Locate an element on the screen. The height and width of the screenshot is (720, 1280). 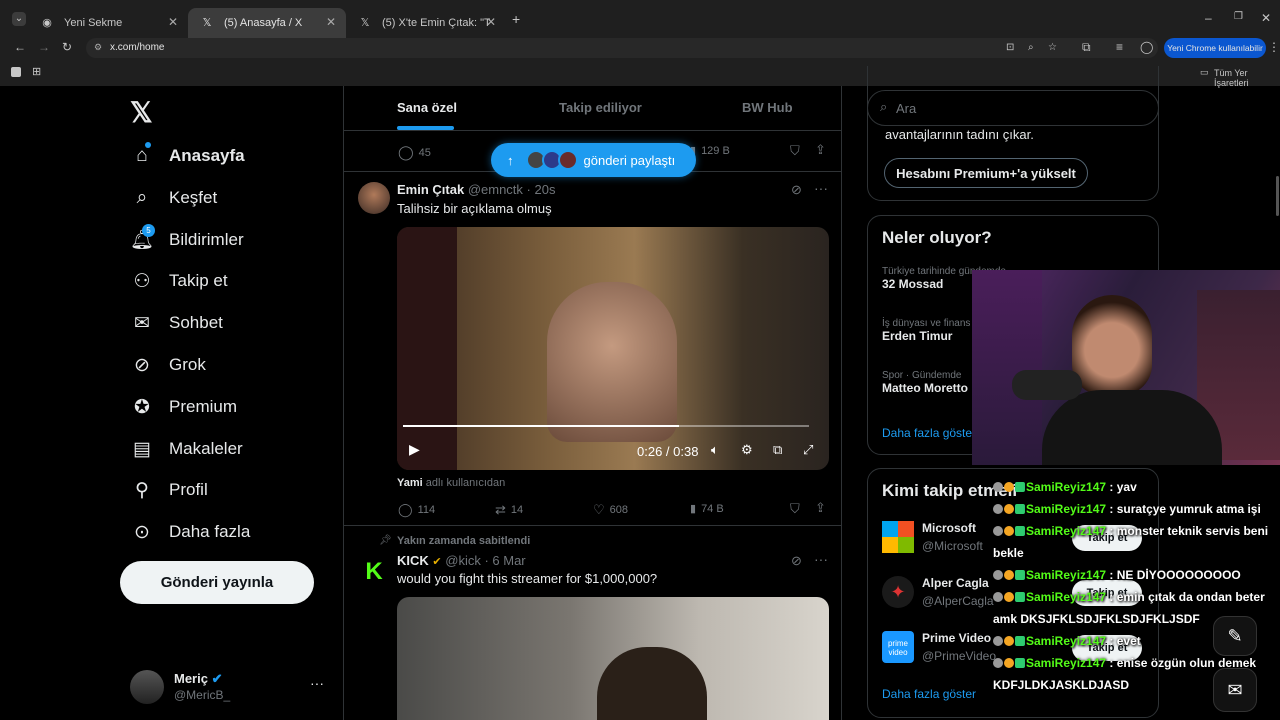
pip-icon: ⧉ is located at coordinates (777, 450).